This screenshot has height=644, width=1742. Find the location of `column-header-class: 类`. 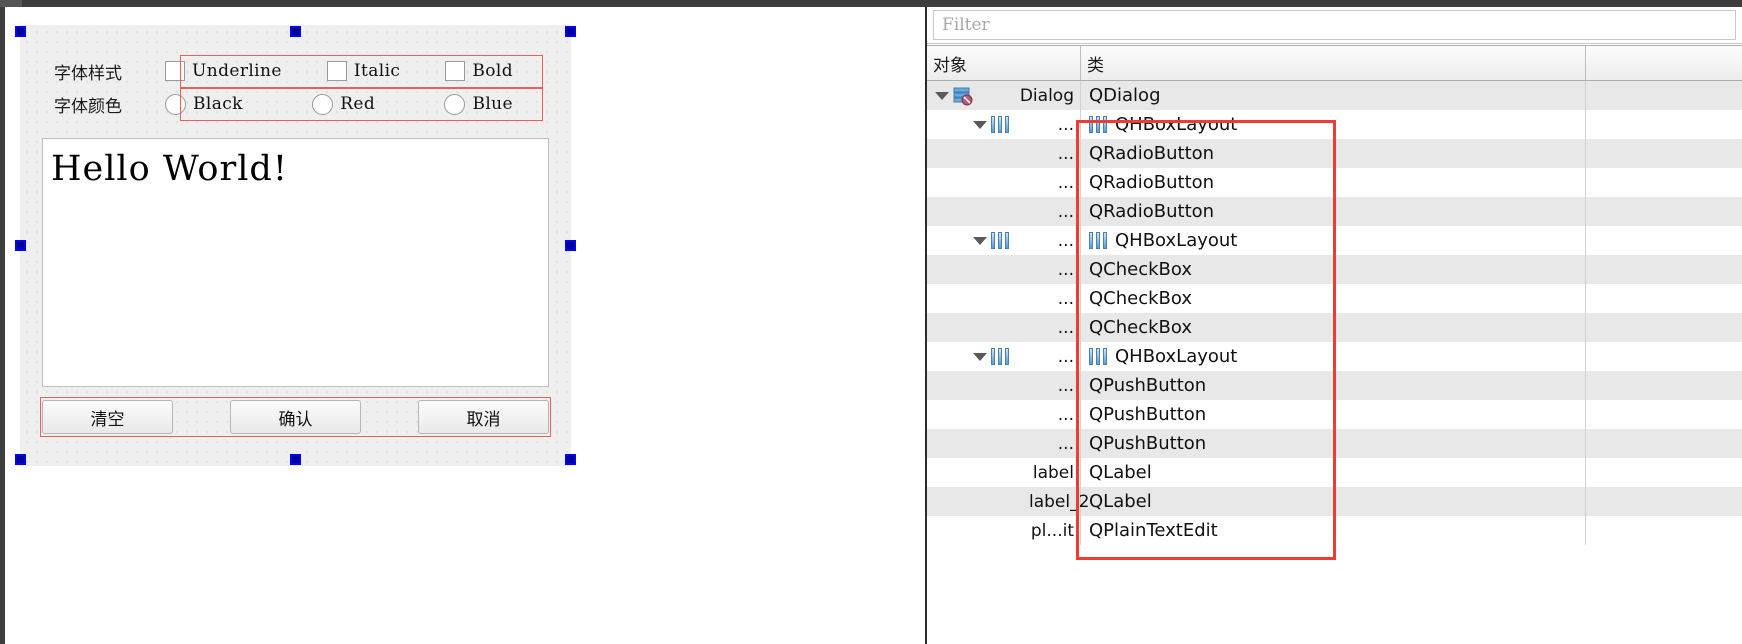

column-header-class: 类 is located at coordinates (1333, 63).